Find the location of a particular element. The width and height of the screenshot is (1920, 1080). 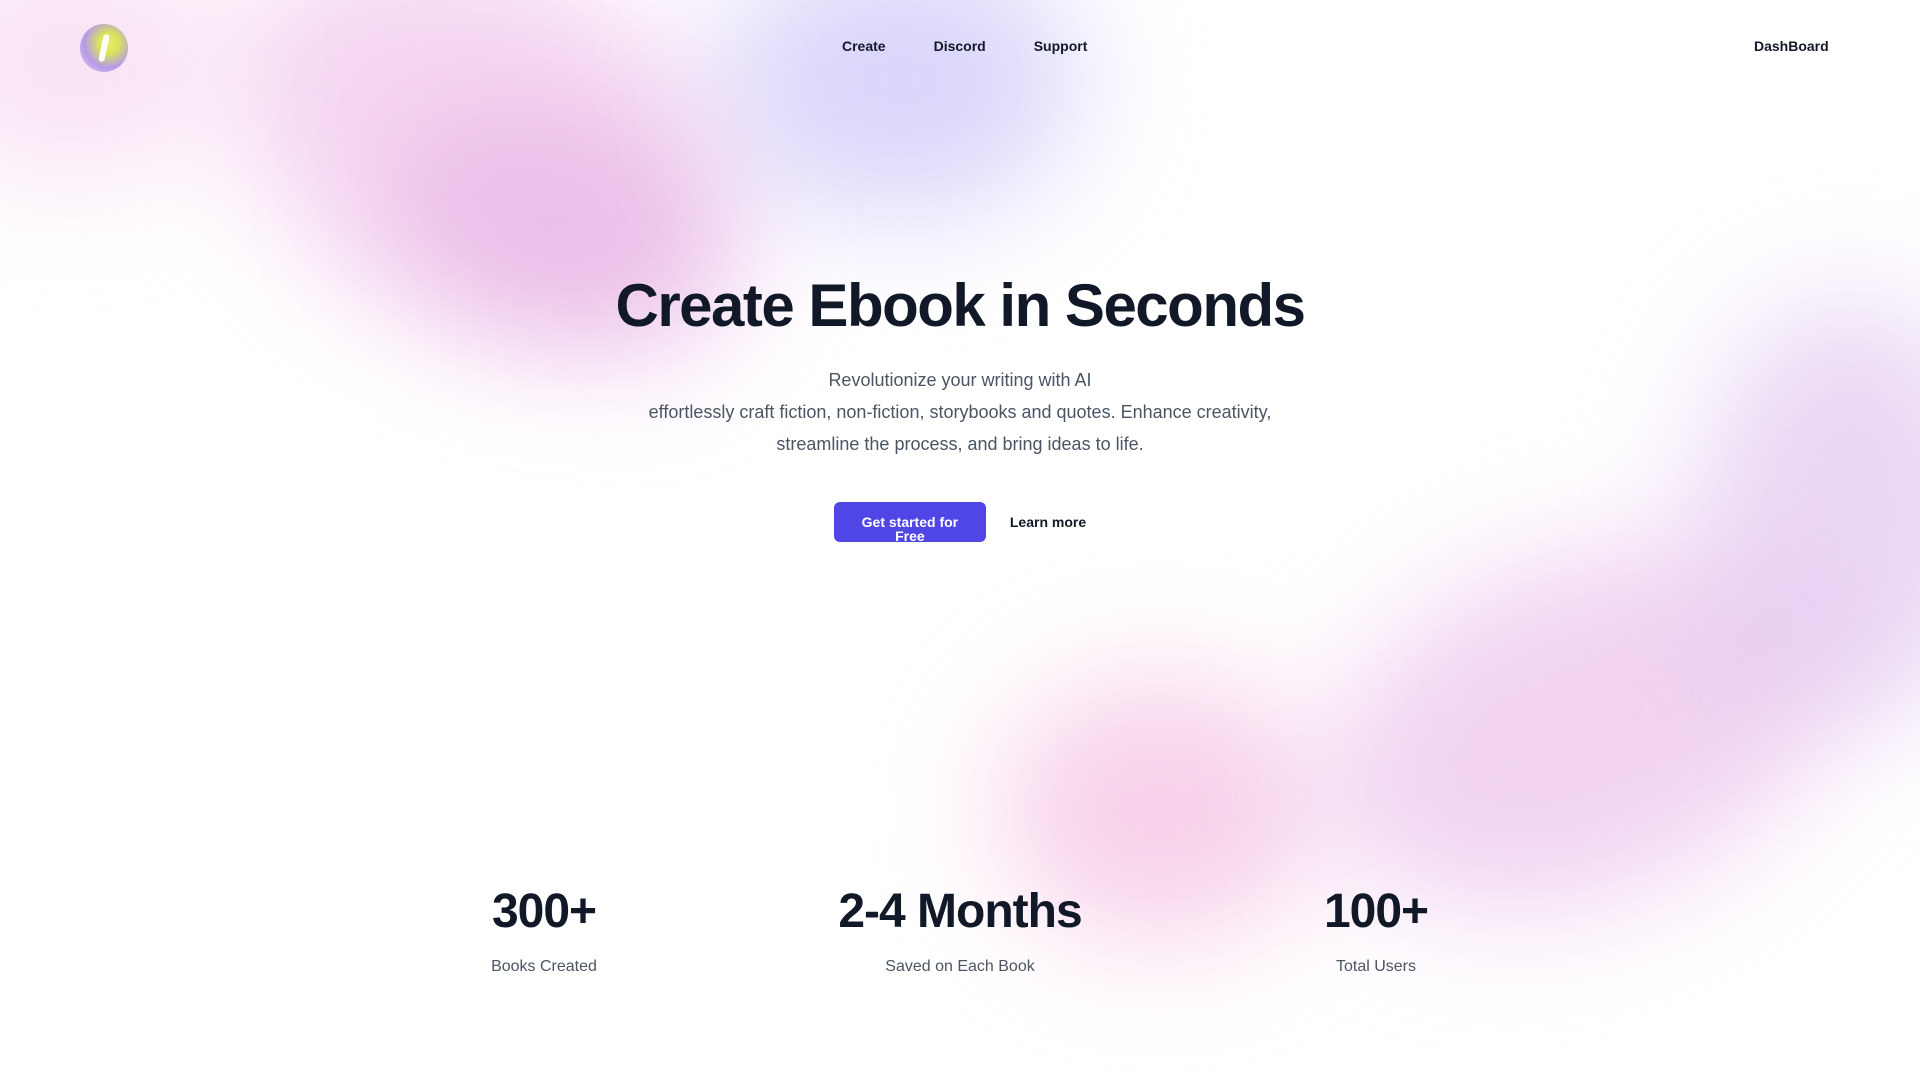

hero-subtitle-line: Revolutionize your writing with AI is located at coordinates (960, 380).